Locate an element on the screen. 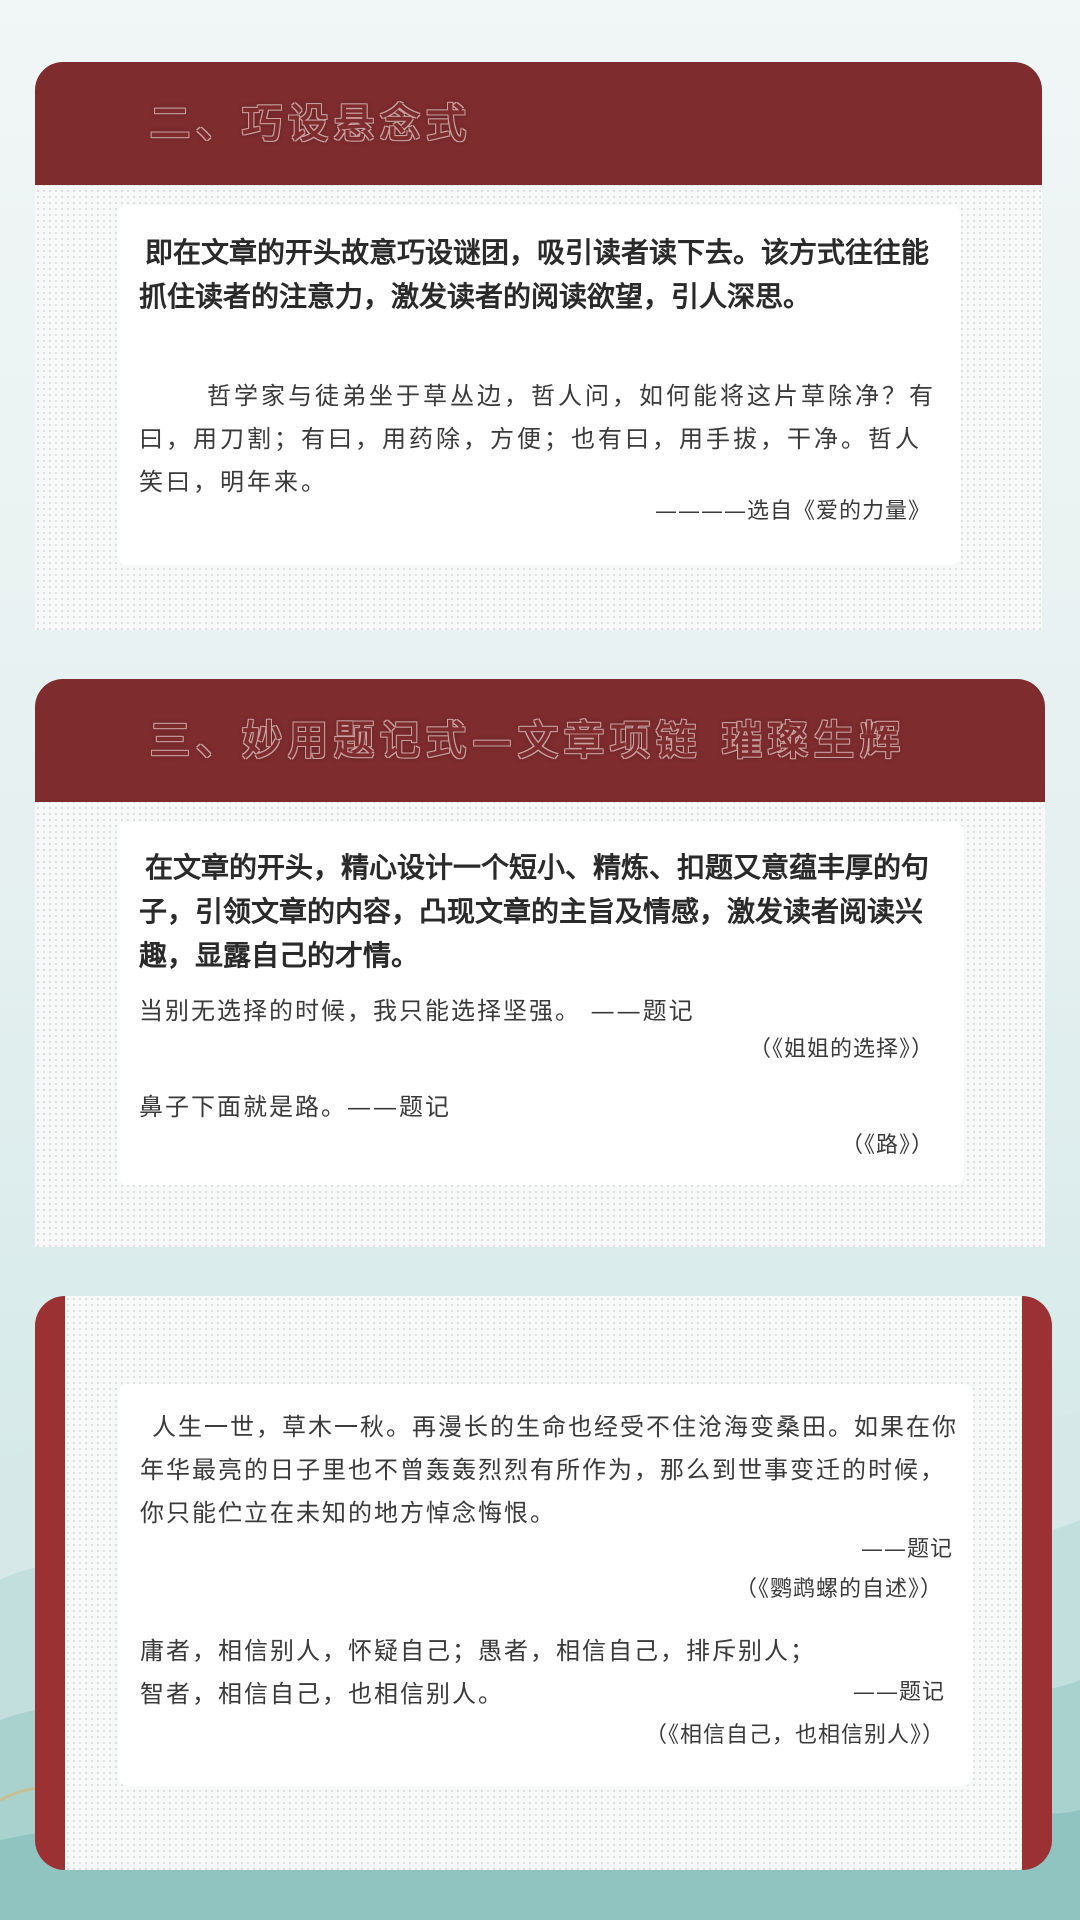 The width and height of the screenshot is (1080, 1920). source-text: （《姐姐的选择》） is located at coordinates (841, 1049).